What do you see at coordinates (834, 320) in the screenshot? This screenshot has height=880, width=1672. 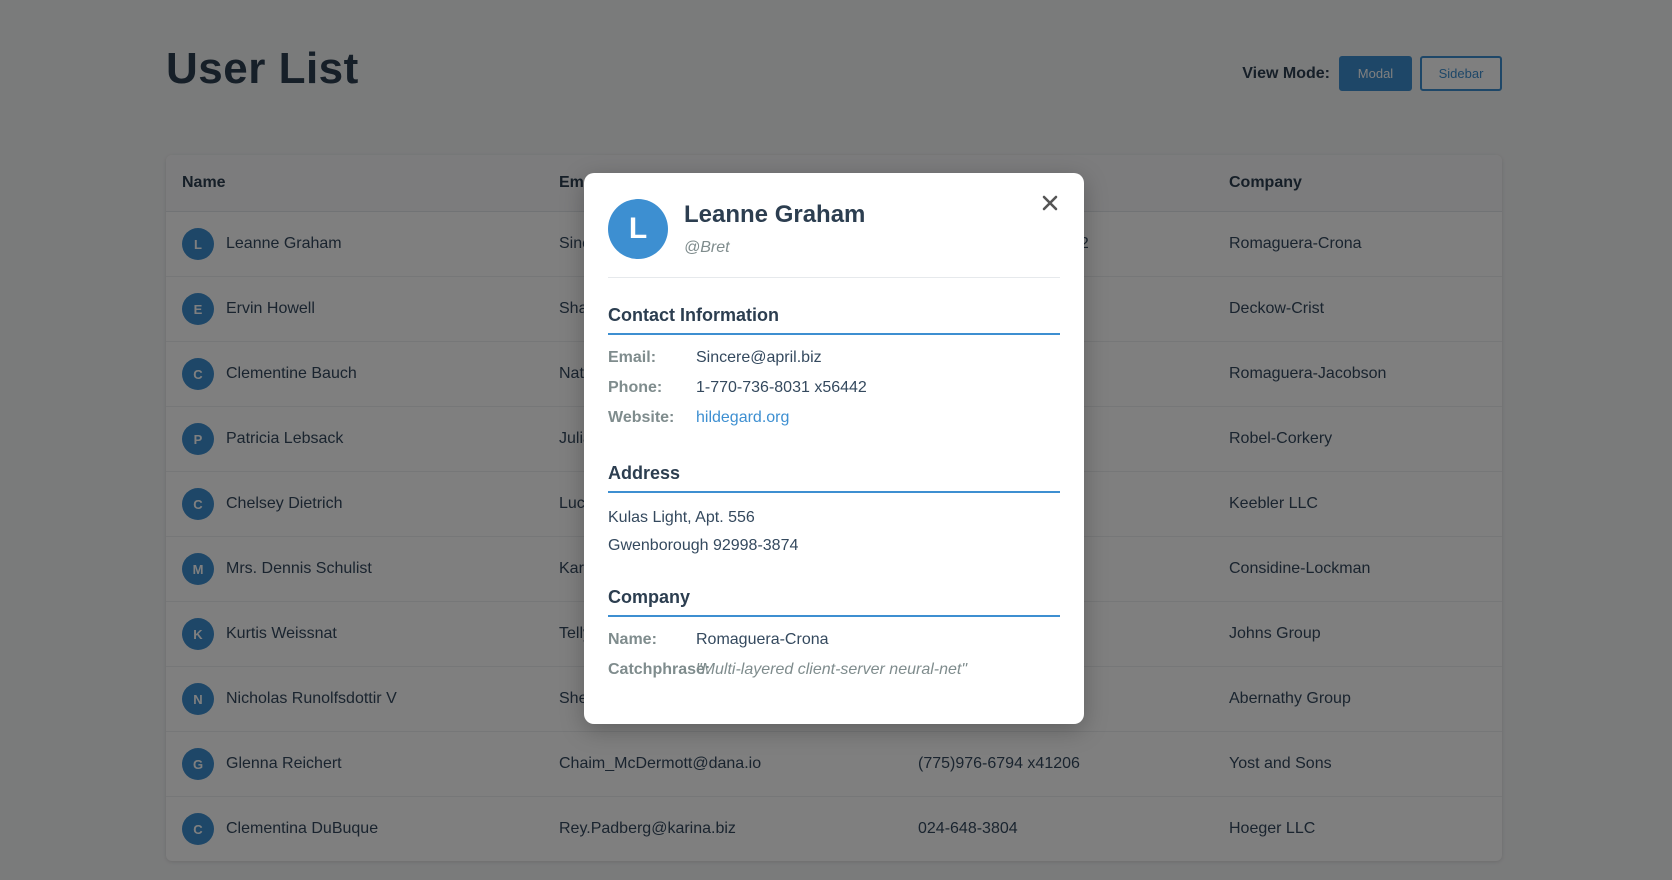 I see `section-title-contact: Contact Information` at bounding box center [834, 320].